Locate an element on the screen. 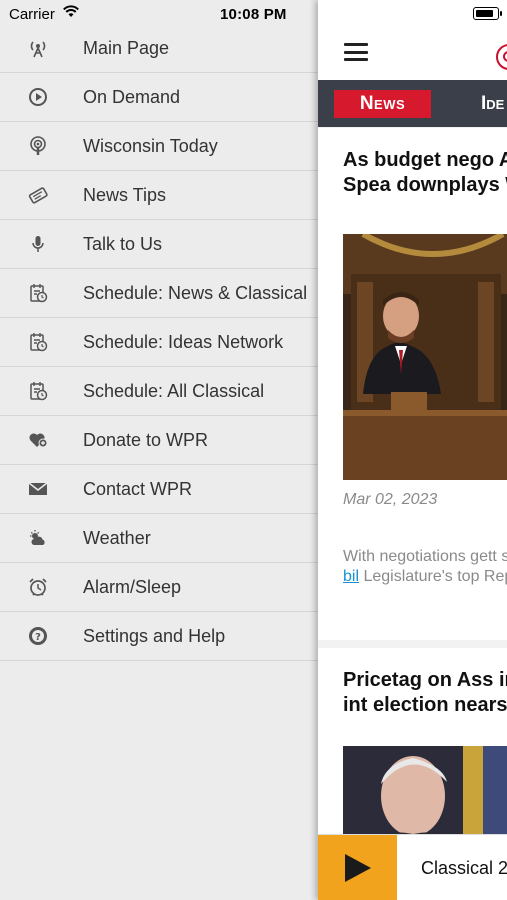 Image resolution: width=507 pixels, height=900 pixels. weather-icon is located at coordinates (38, 538).